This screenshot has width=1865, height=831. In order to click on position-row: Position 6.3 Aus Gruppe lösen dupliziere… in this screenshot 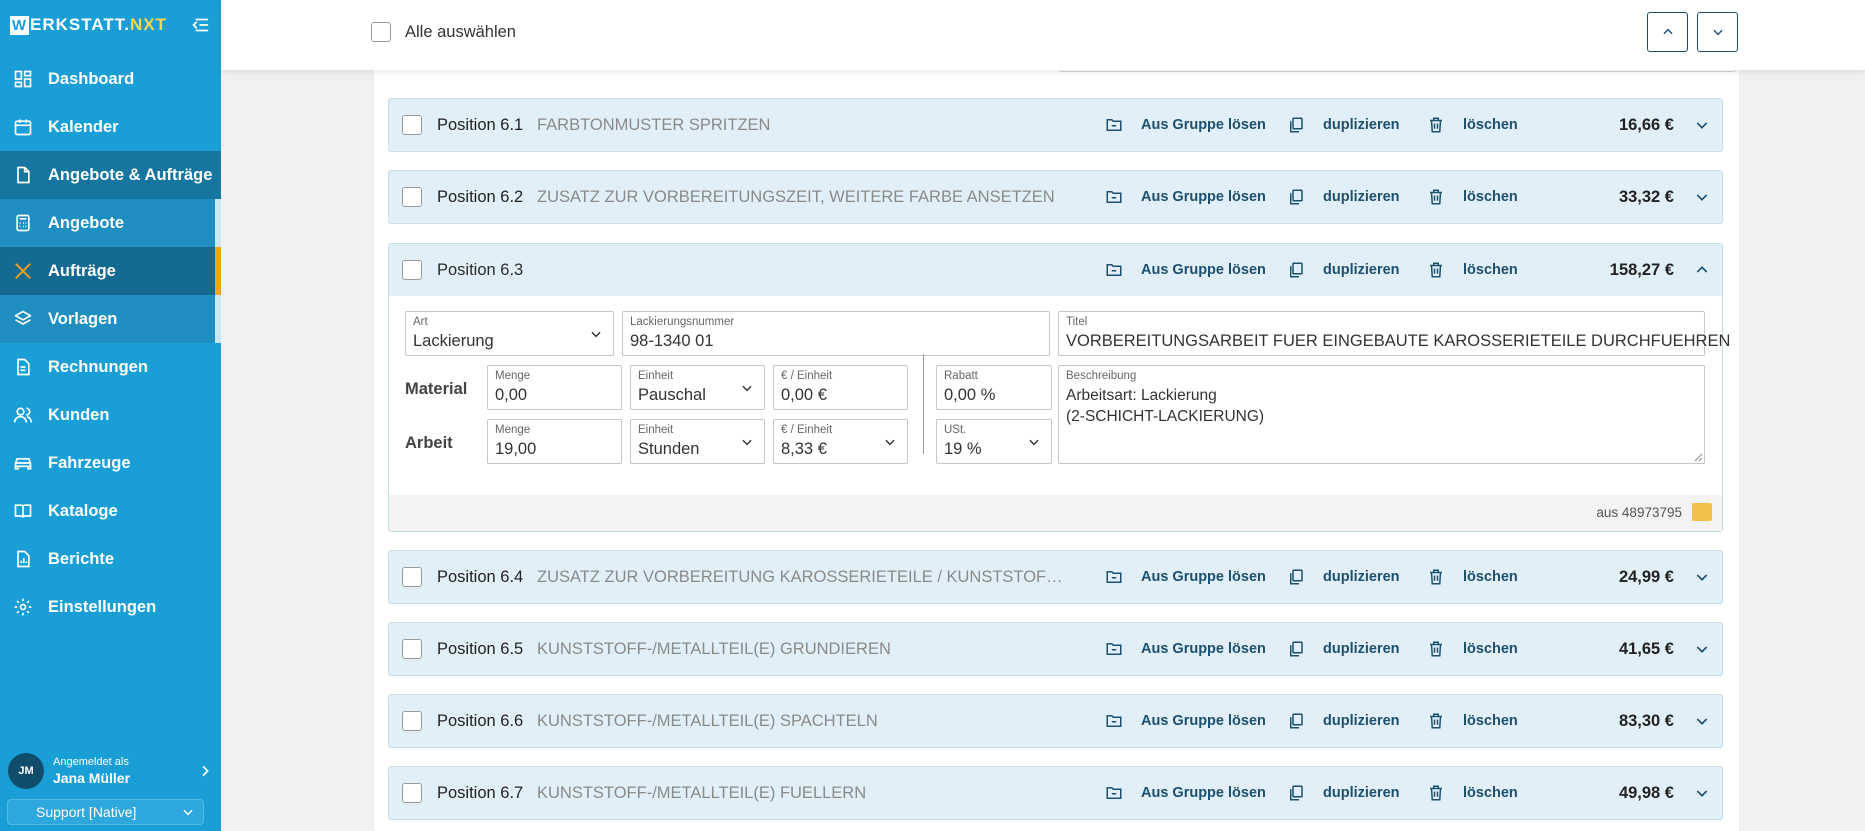, I will do `click(1055, 270)`.